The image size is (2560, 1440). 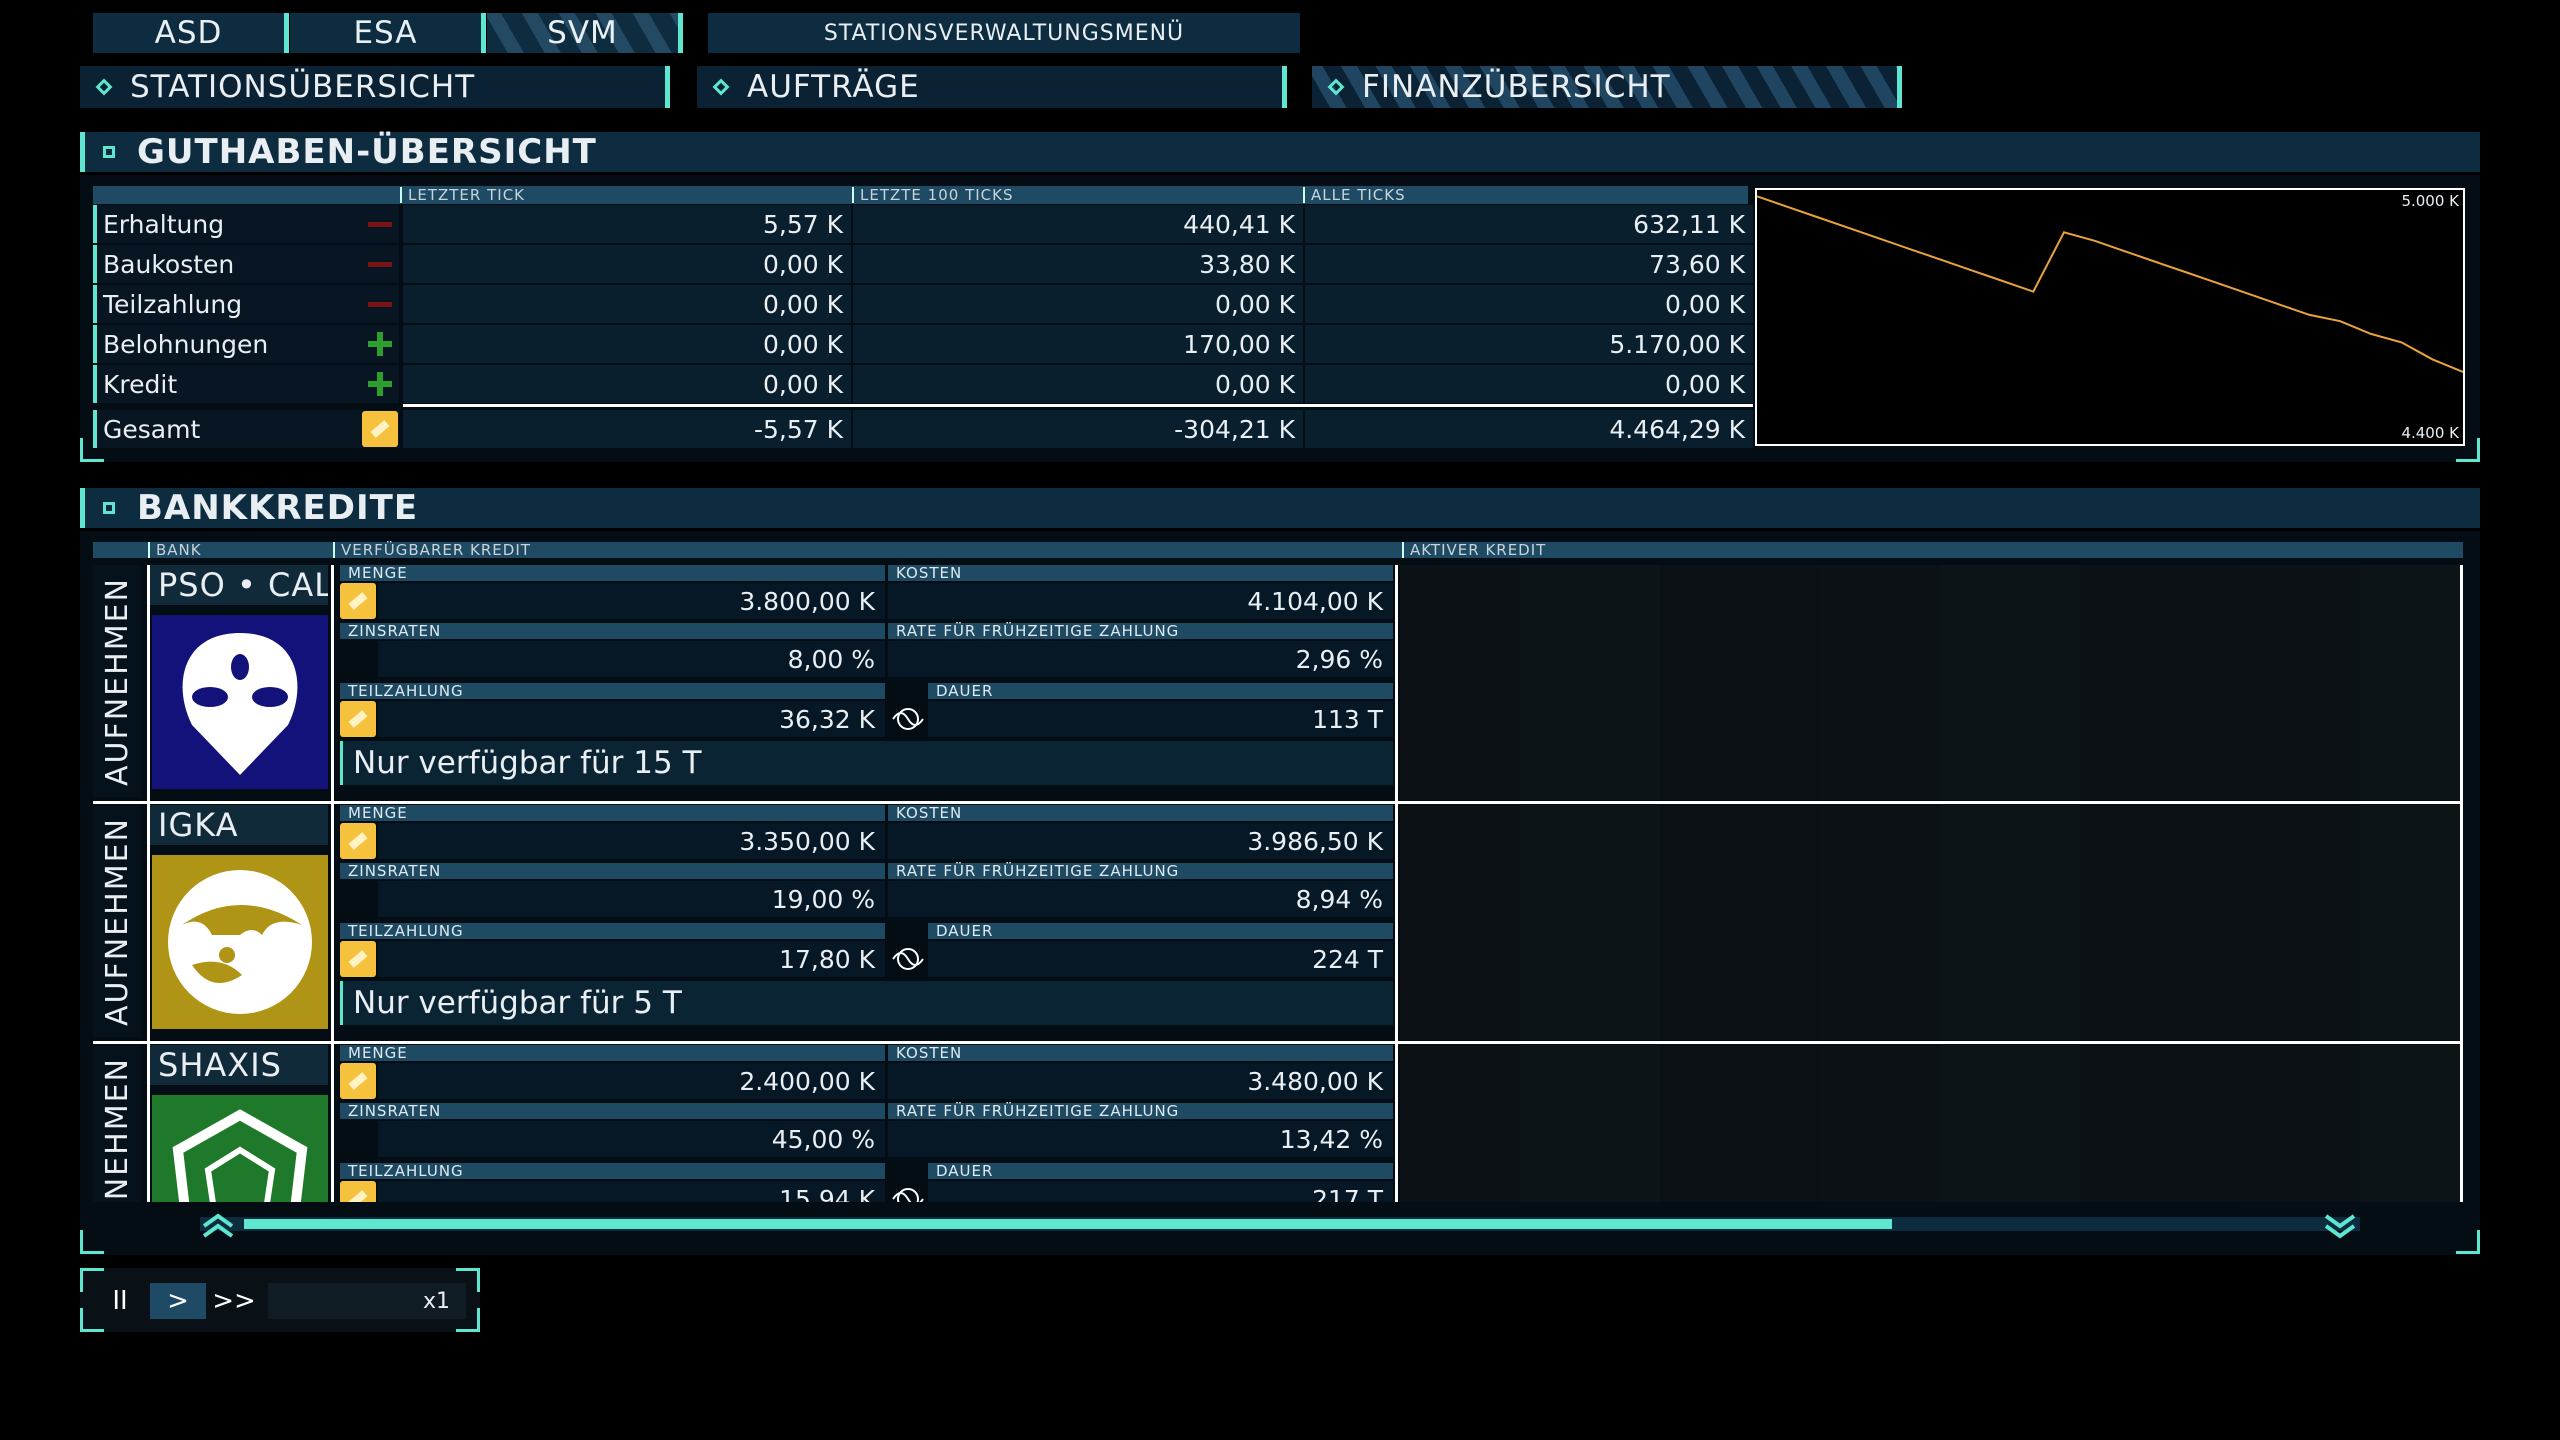 I want to click on scroll-up-icon, so click(x=218, y=1226).